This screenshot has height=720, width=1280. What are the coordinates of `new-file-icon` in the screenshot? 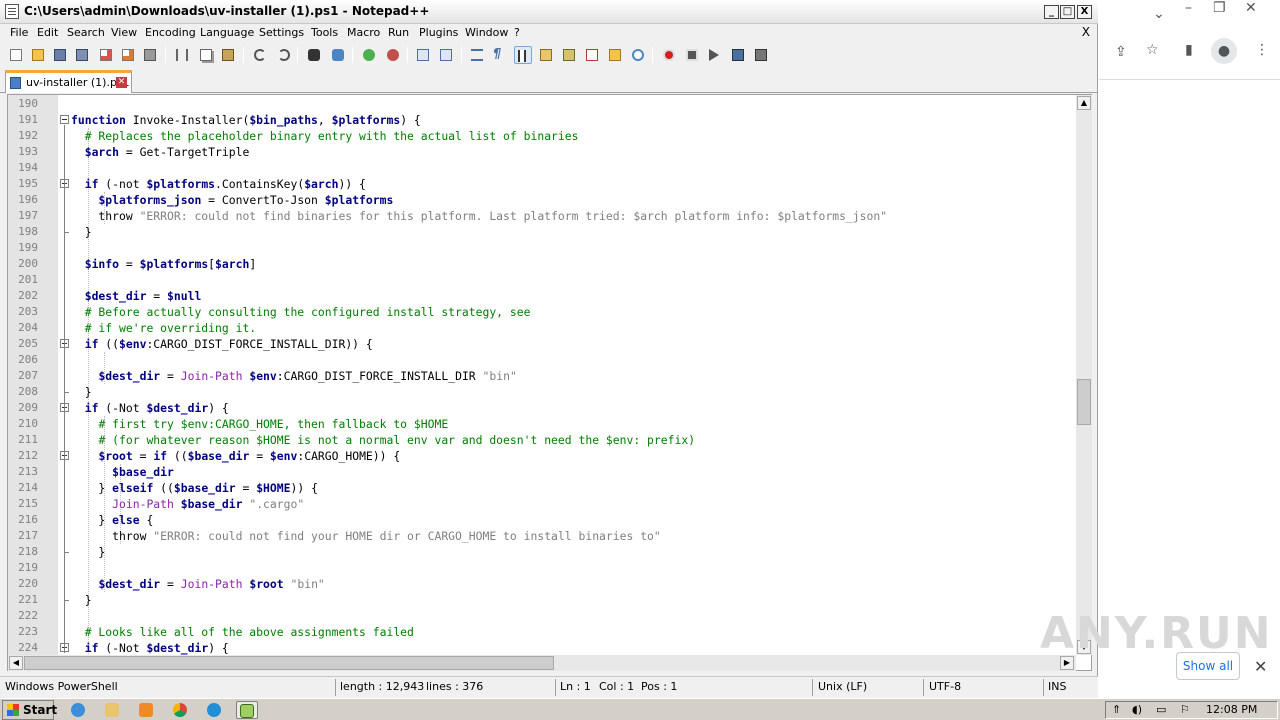 It's located at (16, 55).